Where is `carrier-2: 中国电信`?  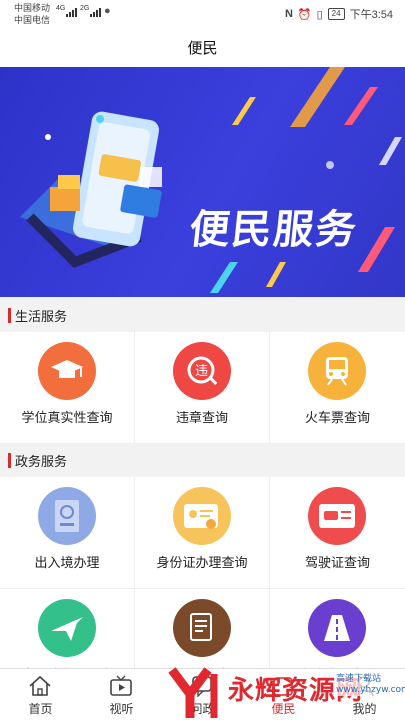 carrier-2: 中国电信 is located at coordinates (32, 20).